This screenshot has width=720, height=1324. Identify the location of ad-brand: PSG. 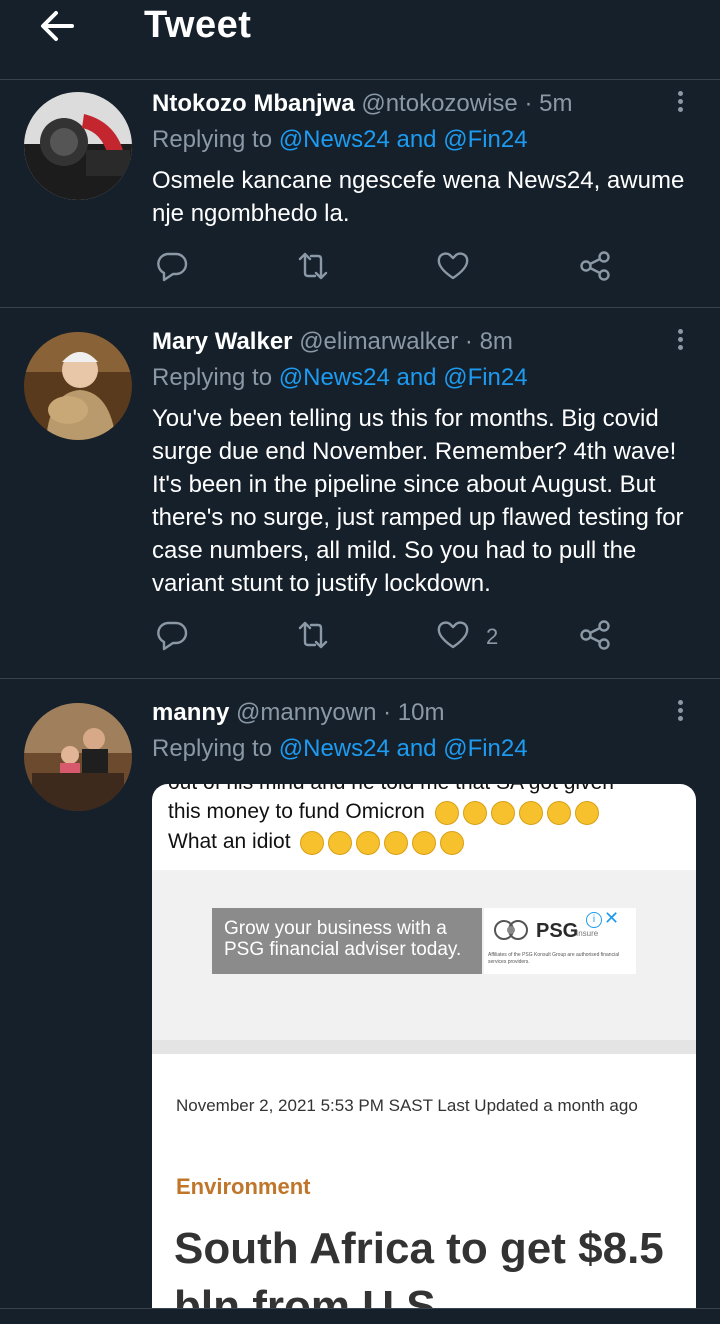
(557, 931).